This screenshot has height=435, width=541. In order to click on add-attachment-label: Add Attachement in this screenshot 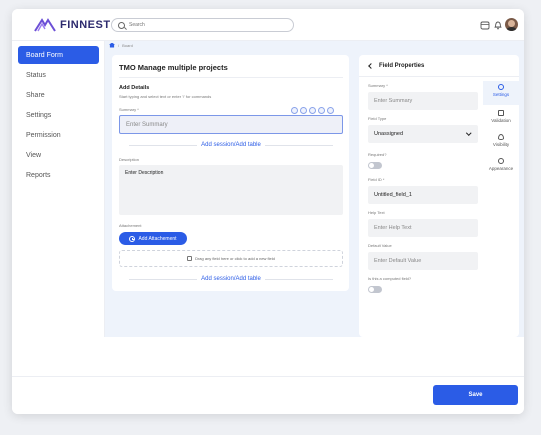, I will do `click(157, 238)`.